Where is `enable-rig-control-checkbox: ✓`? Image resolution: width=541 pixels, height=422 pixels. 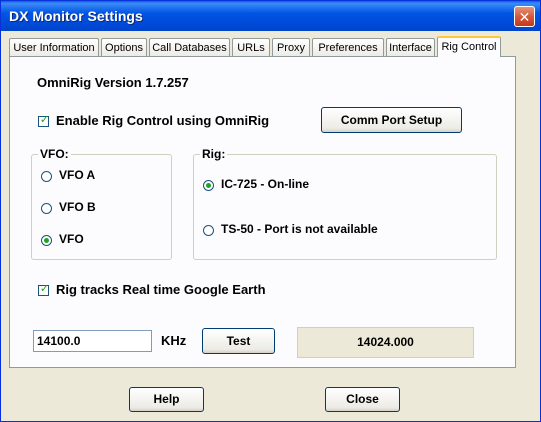
enable-rig-control-checkbox: ✓ is located at coordinates (44, 120).